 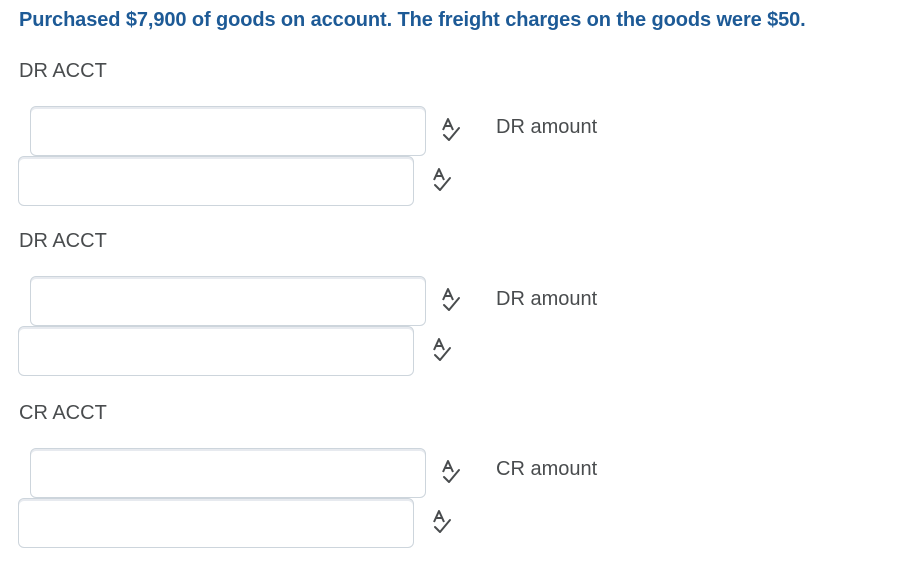 I want to click on cr-account-field, so click(x=228, y=473).